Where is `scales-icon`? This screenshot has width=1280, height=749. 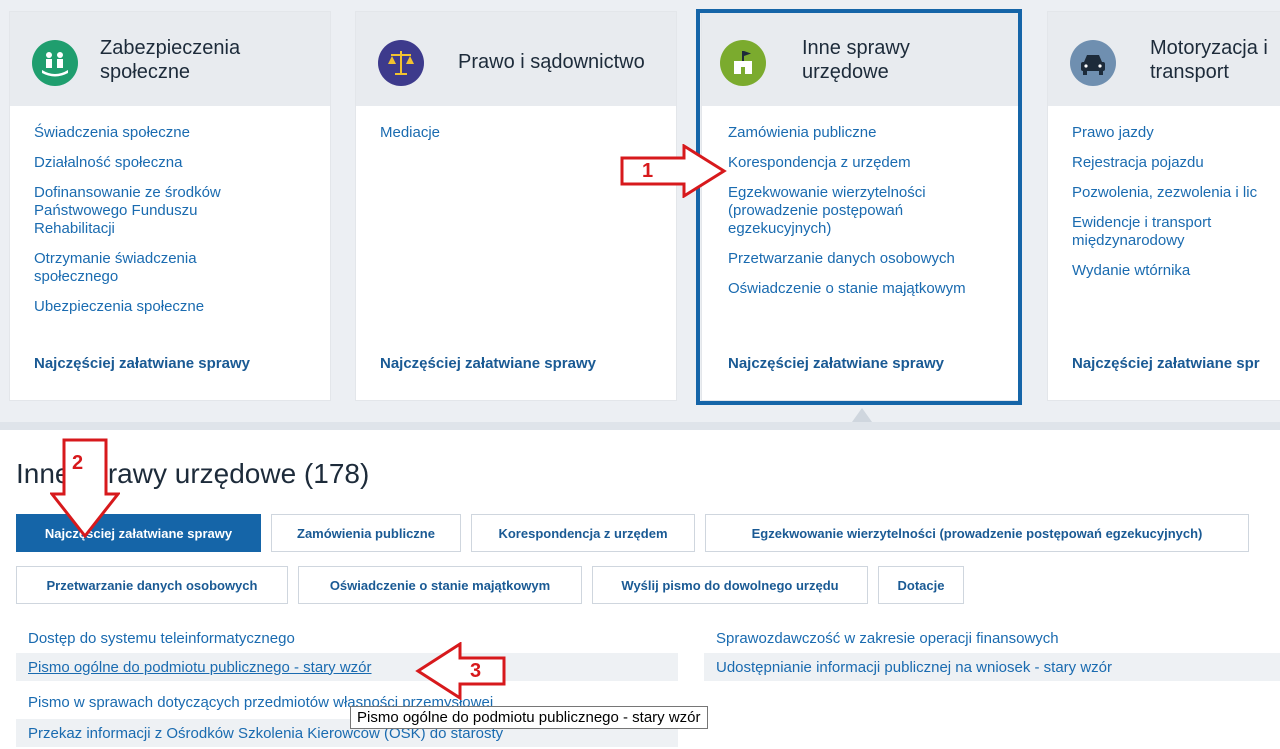
scales-icon is located at coordinates (401, 63).